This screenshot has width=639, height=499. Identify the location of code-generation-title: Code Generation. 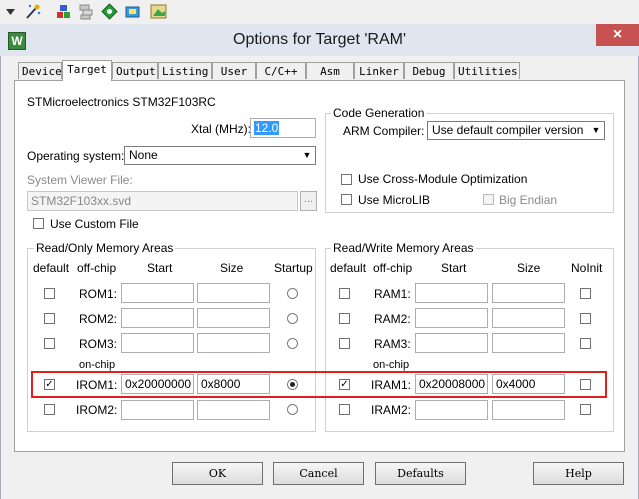
(379, 113).